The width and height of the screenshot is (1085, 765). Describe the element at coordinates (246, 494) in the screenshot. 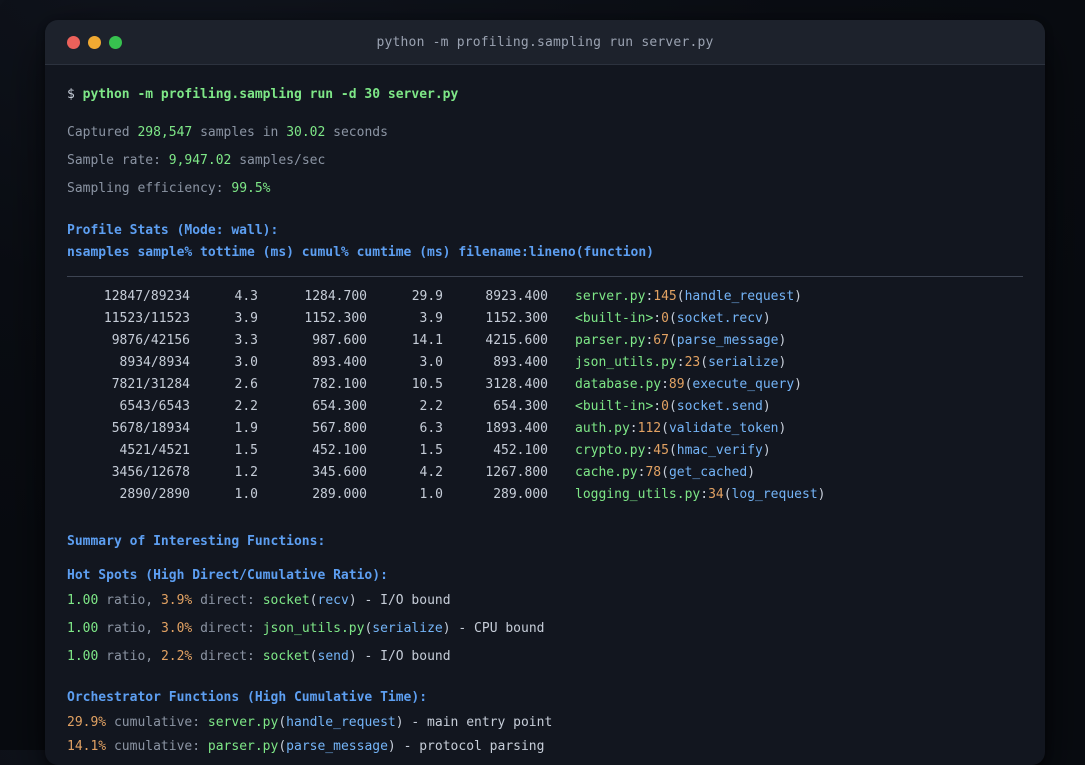

I see `sample-pct-cell: 1.0` at that location.